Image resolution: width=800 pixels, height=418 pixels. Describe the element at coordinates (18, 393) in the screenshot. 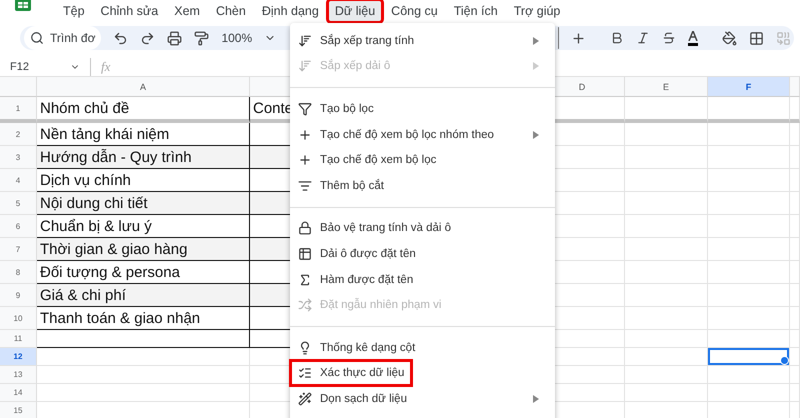

I see `row-header: 14` at that location.